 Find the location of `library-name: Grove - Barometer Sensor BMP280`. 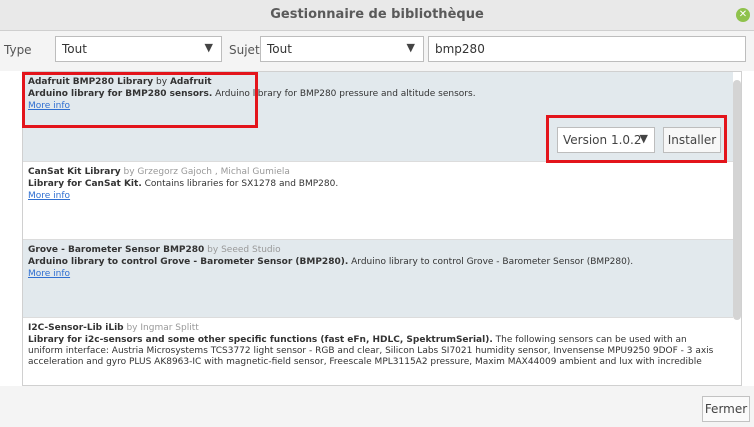

library-name: Grove - Barometer Sensor BMP280 is located at coordinates (116, 250).